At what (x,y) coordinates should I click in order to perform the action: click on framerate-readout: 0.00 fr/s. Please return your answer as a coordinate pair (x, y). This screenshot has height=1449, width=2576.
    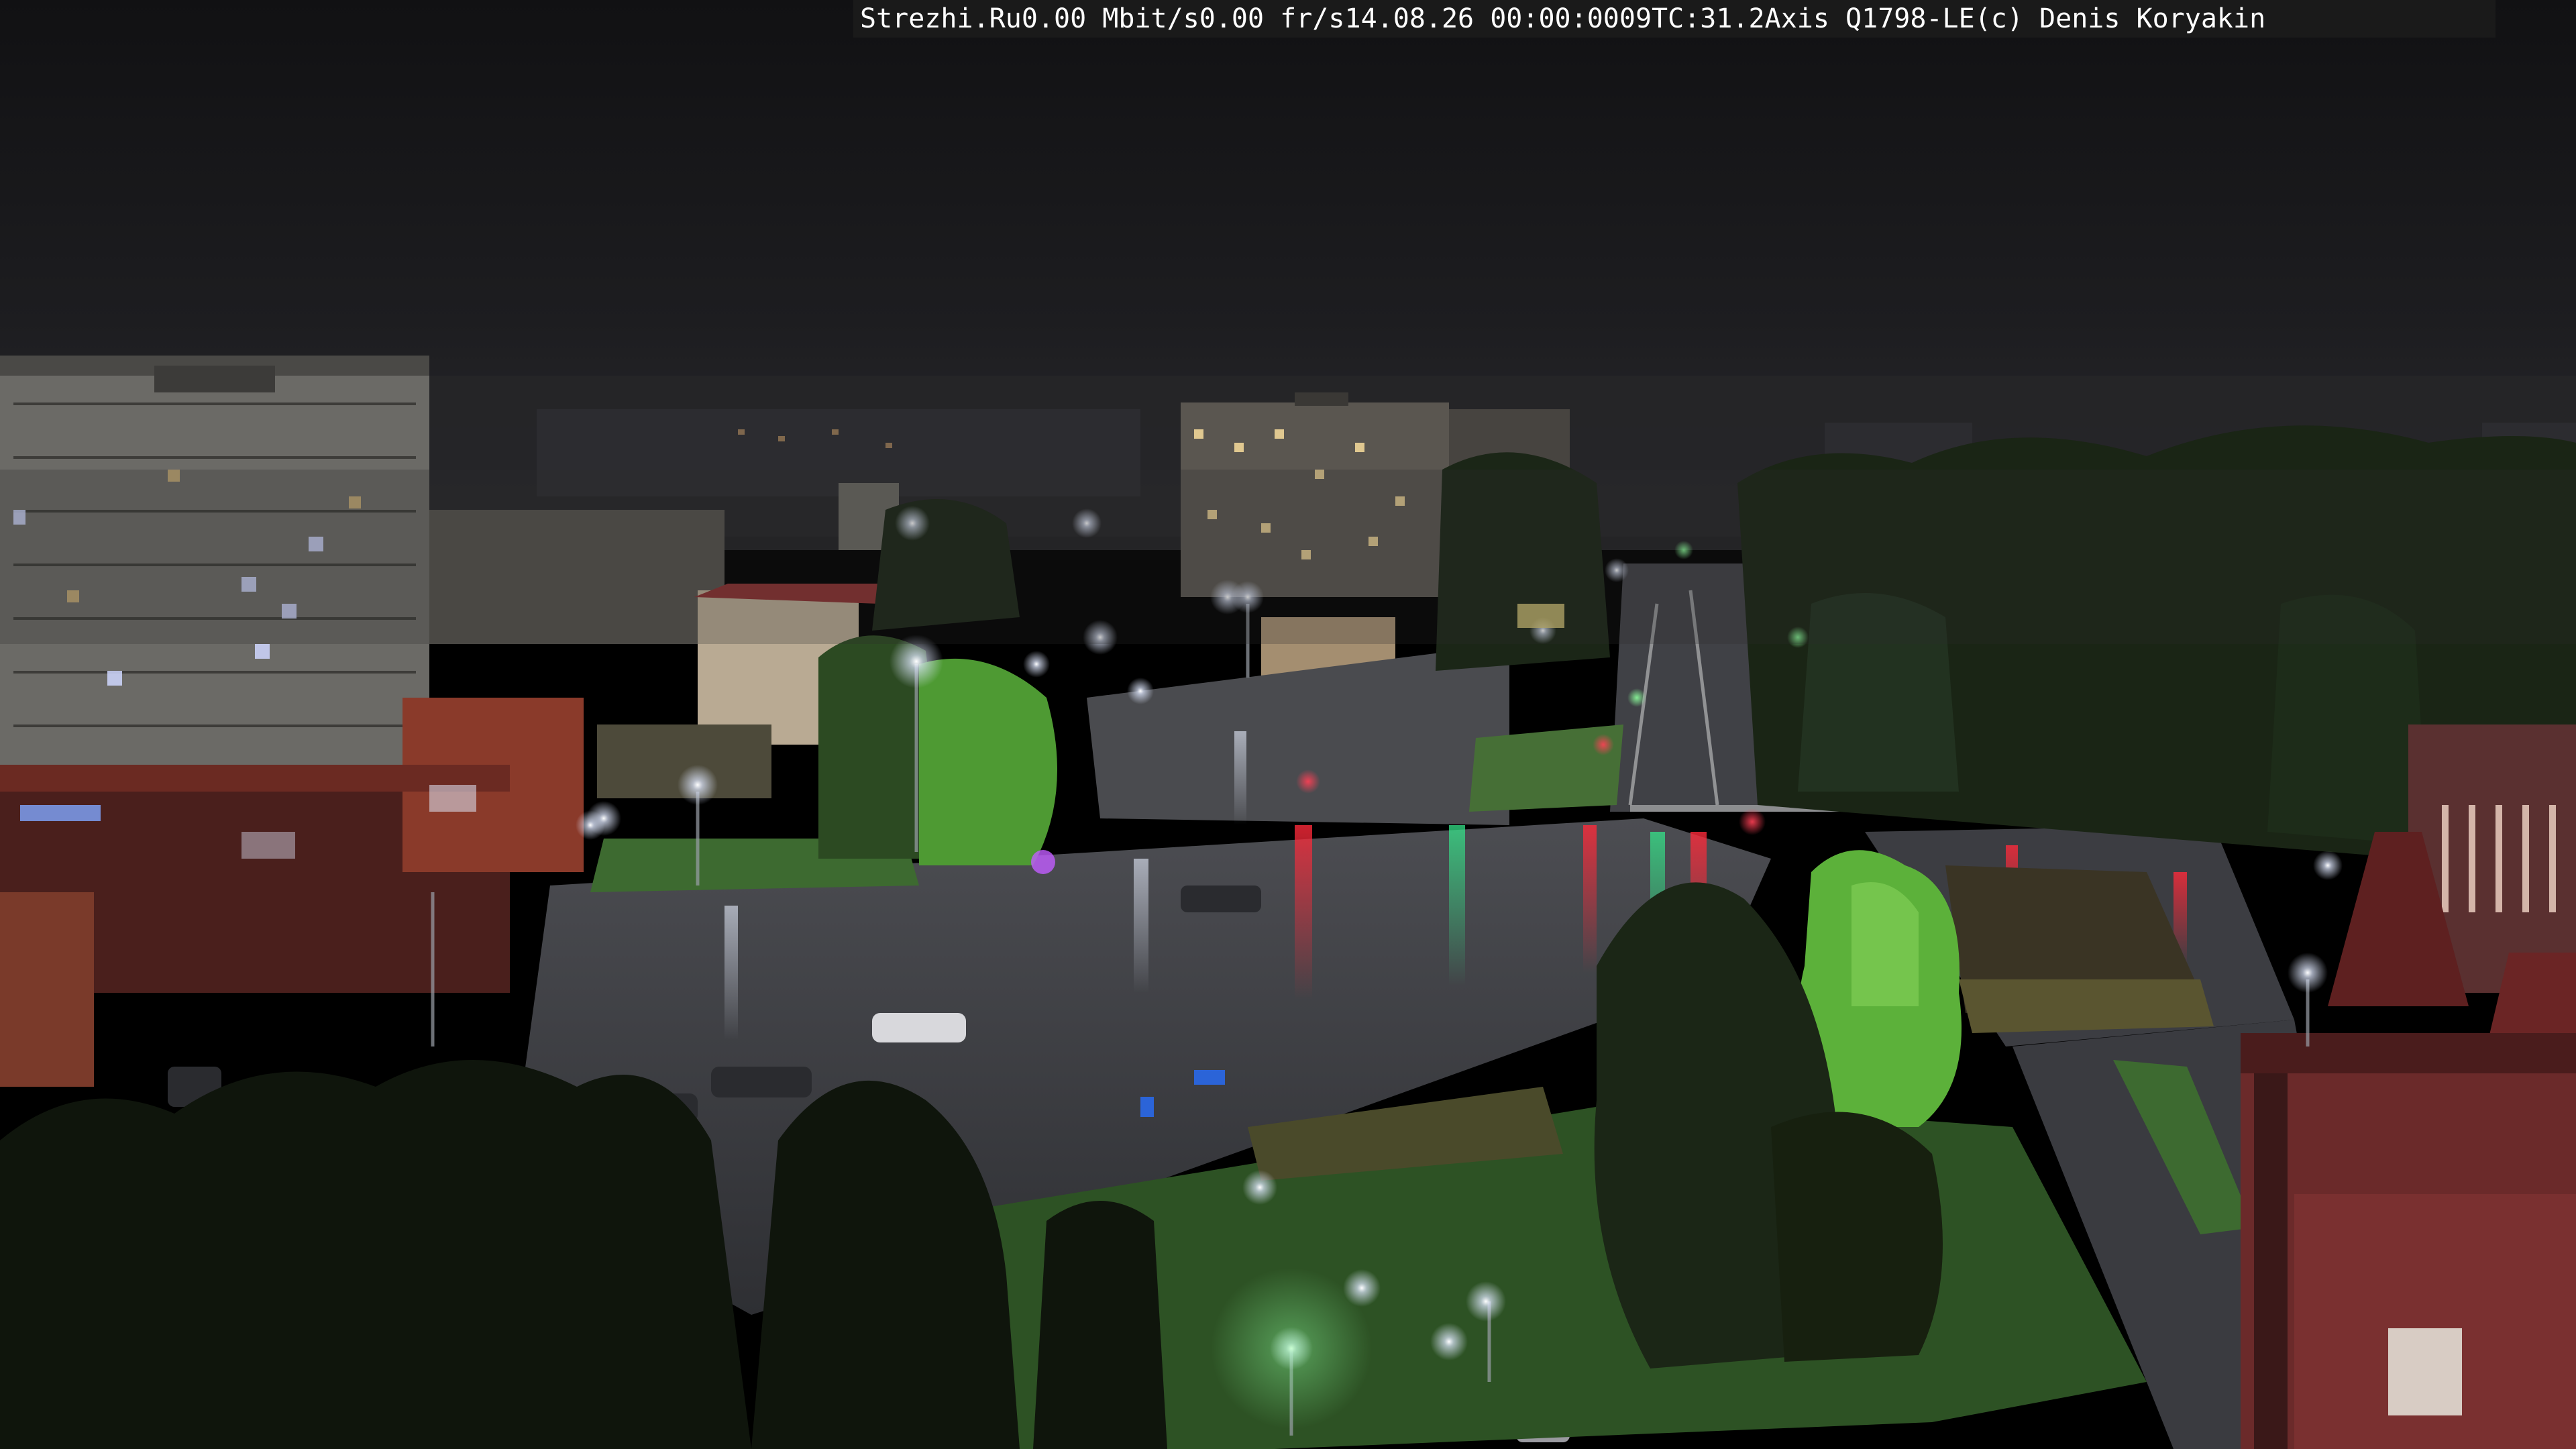
    Looking at the image, I should click on (1272, 18).